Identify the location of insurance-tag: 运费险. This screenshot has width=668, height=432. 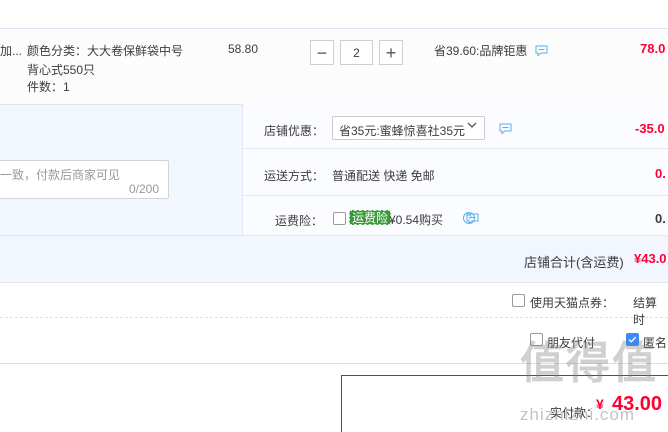
(370, 217).